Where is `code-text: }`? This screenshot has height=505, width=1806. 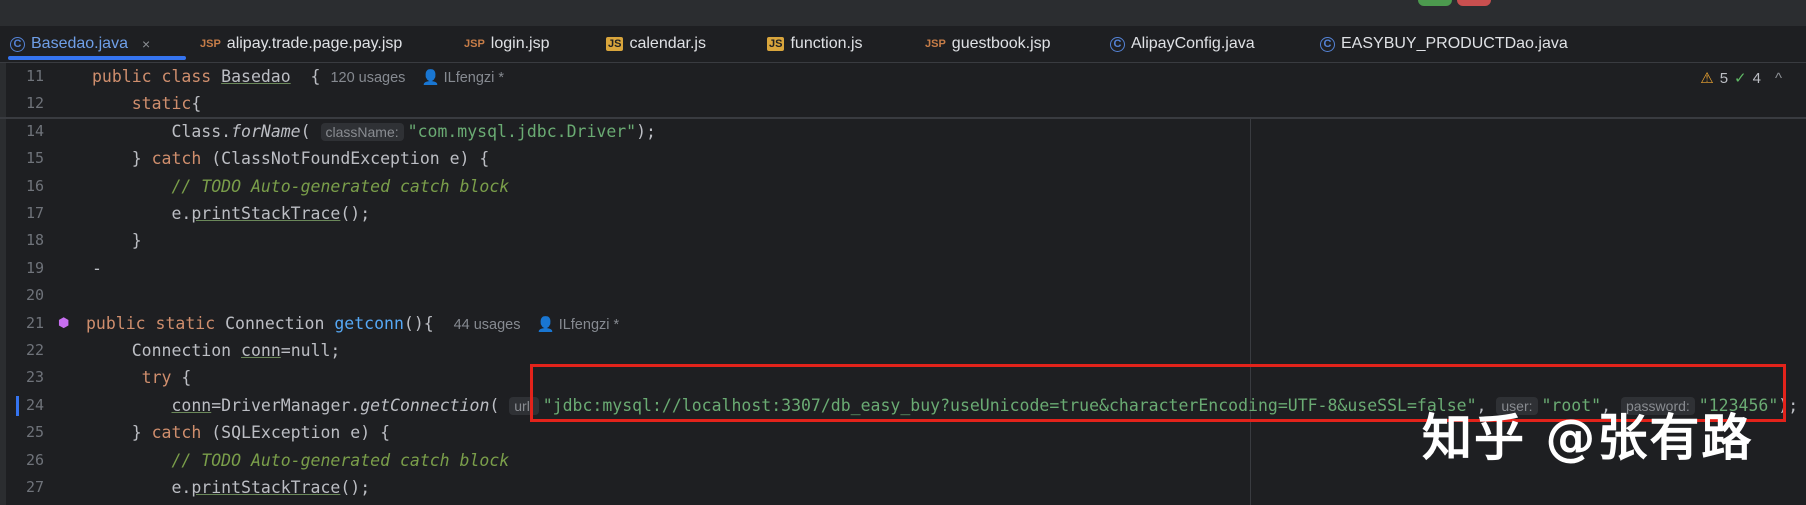 code-text: } is located at coordinates (117, 240).